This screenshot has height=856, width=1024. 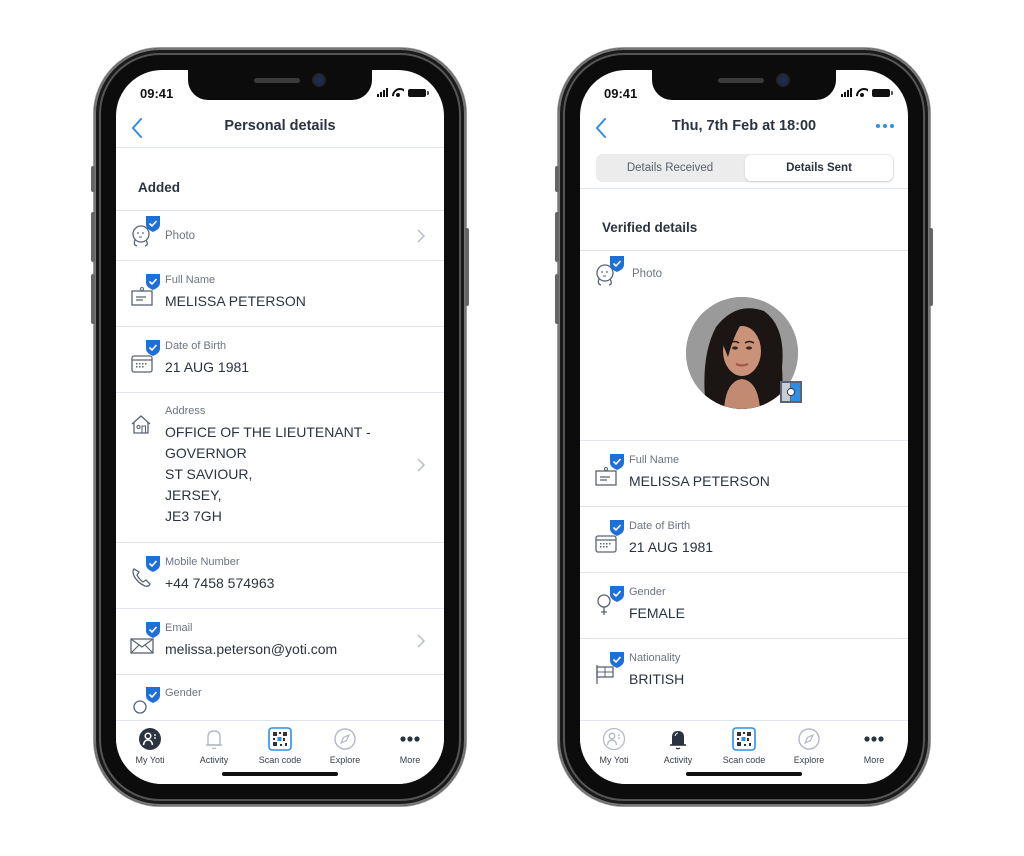 I want to click on selfie-camera-icon, so click(x=791, y=392).